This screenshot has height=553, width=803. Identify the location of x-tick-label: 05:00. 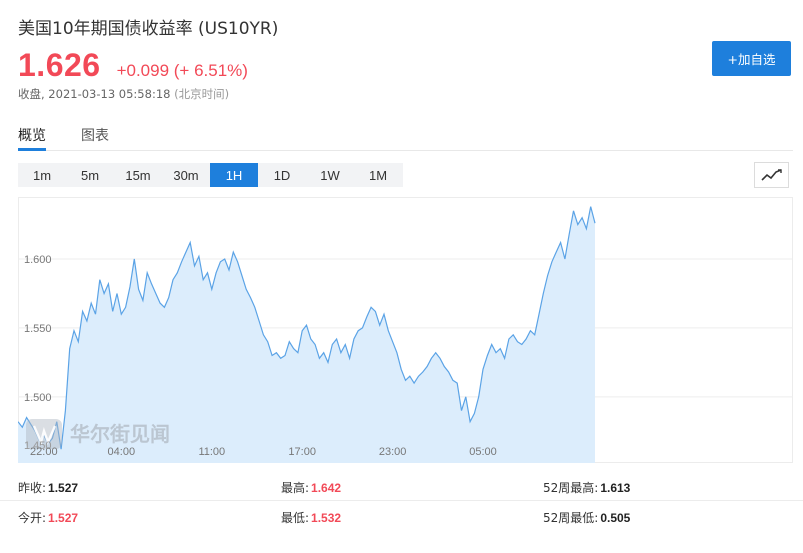
(483, 452).